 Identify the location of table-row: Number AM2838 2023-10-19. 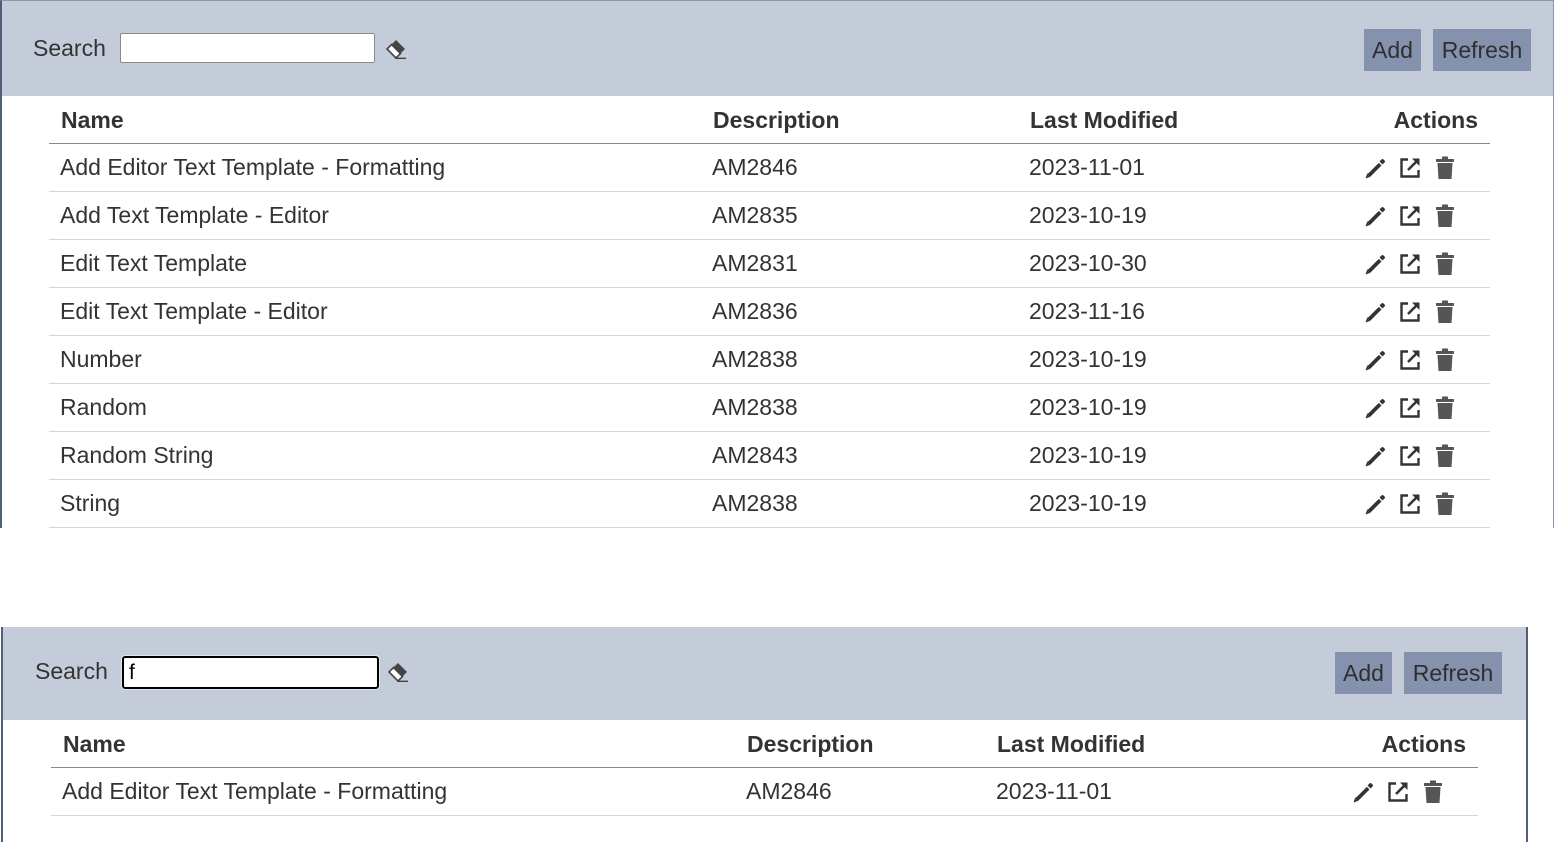
(769, 359).